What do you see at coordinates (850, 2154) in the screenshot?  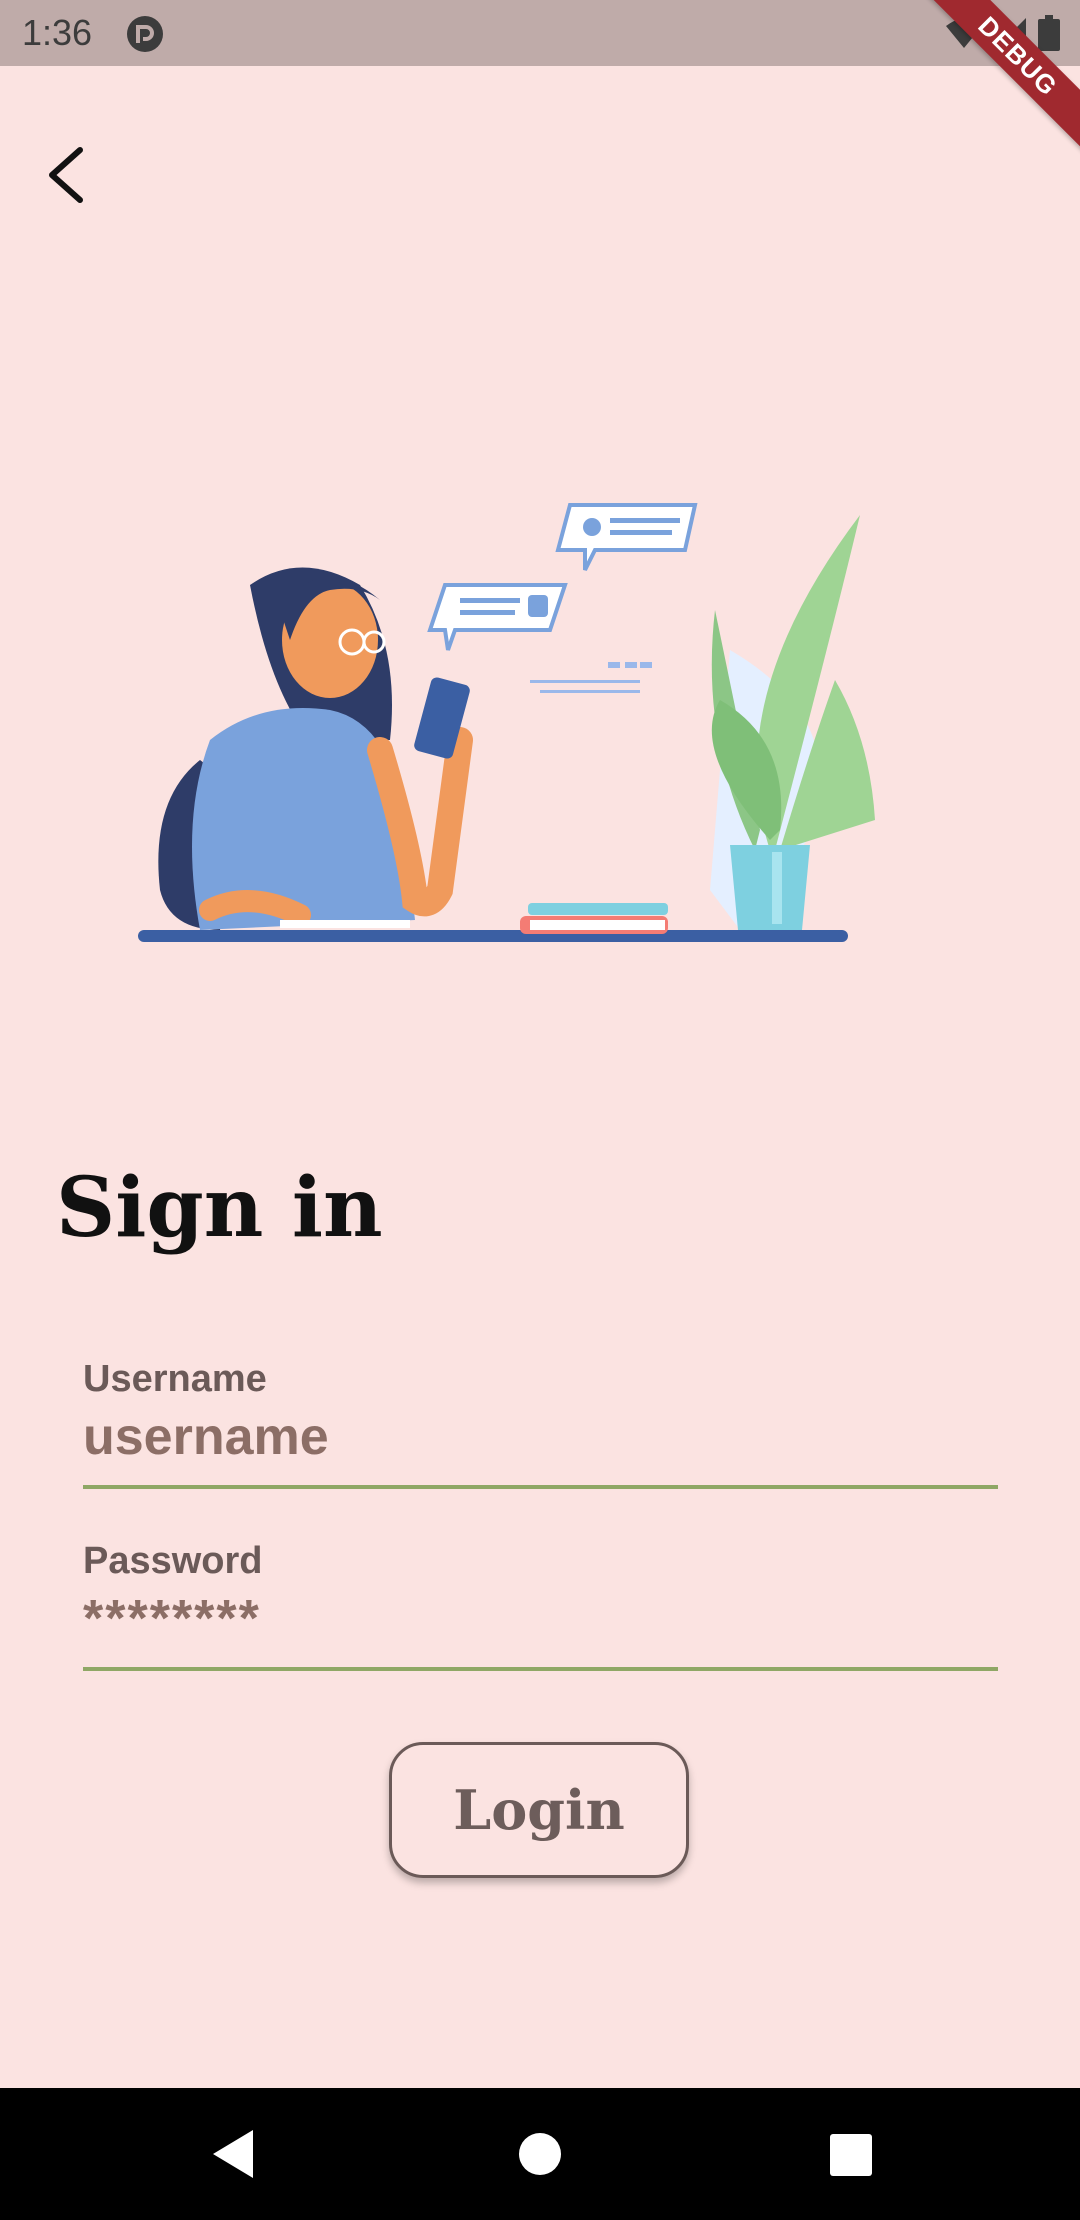 I see `nav-recents-icon` at bounding box center [850, 2154].